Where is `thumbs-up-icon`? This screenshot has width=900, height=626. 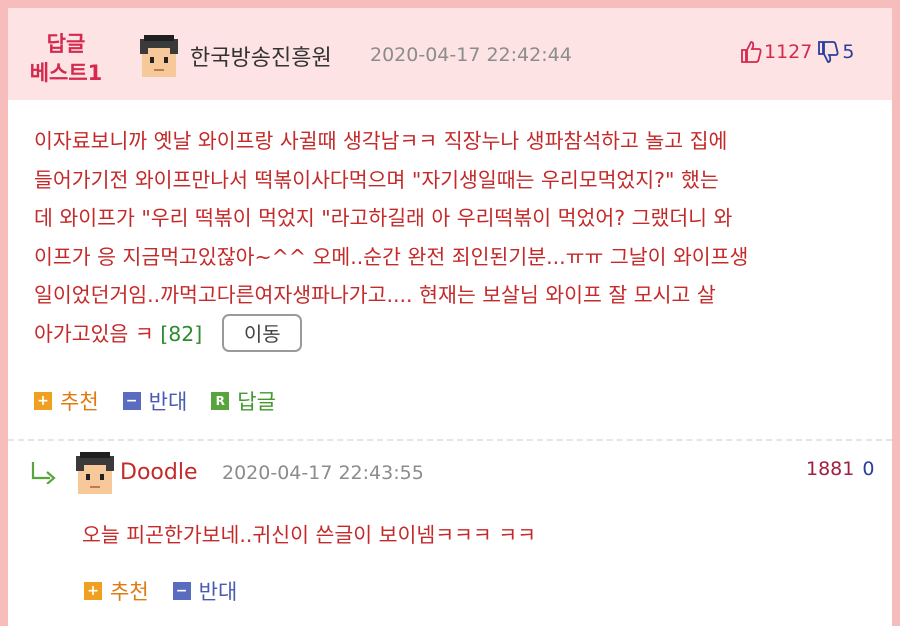
thumbs-up-icon is located at coordinates (751, 52).